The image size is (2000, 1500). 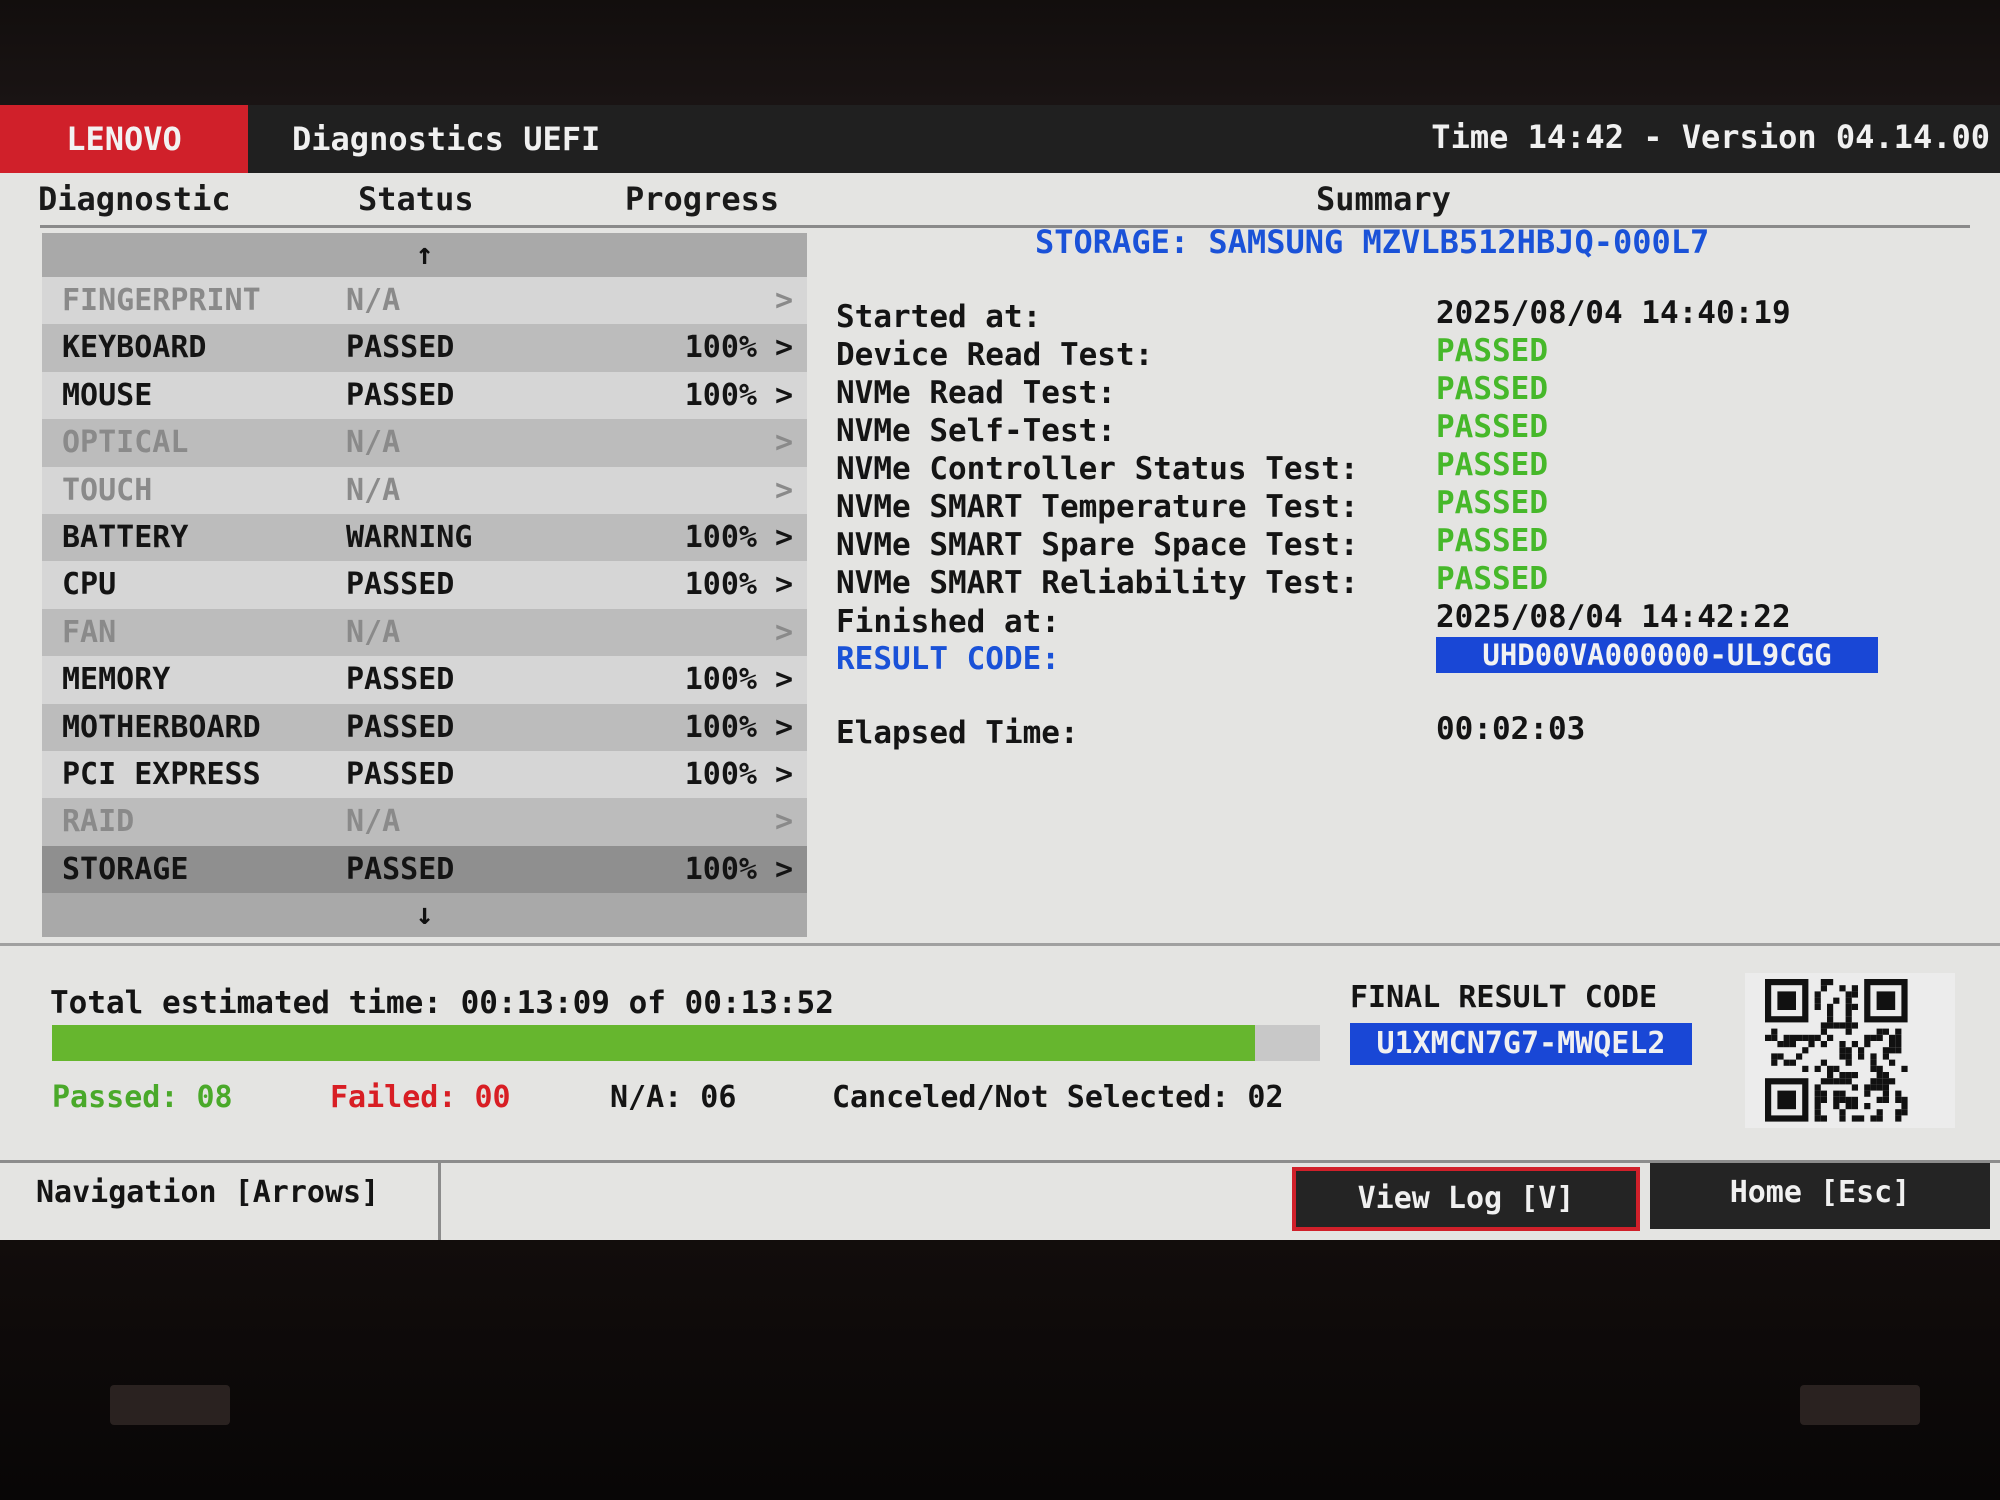 What do you see at coordinates (125, 443) in the screenshot?
I see `diagnostic-name: OPTICAL` at bounding box center [125, 443].